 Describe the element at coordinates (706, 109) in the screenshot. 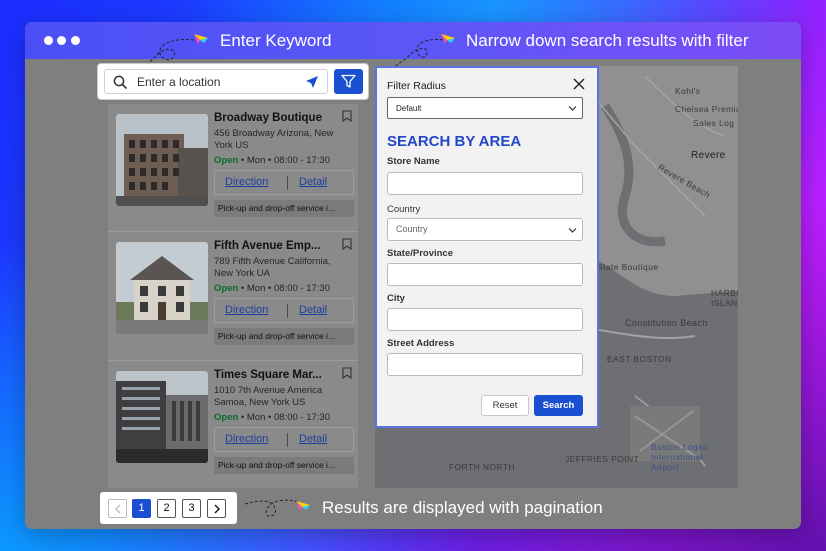

I see `map-label-chelsea: Chelsea Premium` at that location.